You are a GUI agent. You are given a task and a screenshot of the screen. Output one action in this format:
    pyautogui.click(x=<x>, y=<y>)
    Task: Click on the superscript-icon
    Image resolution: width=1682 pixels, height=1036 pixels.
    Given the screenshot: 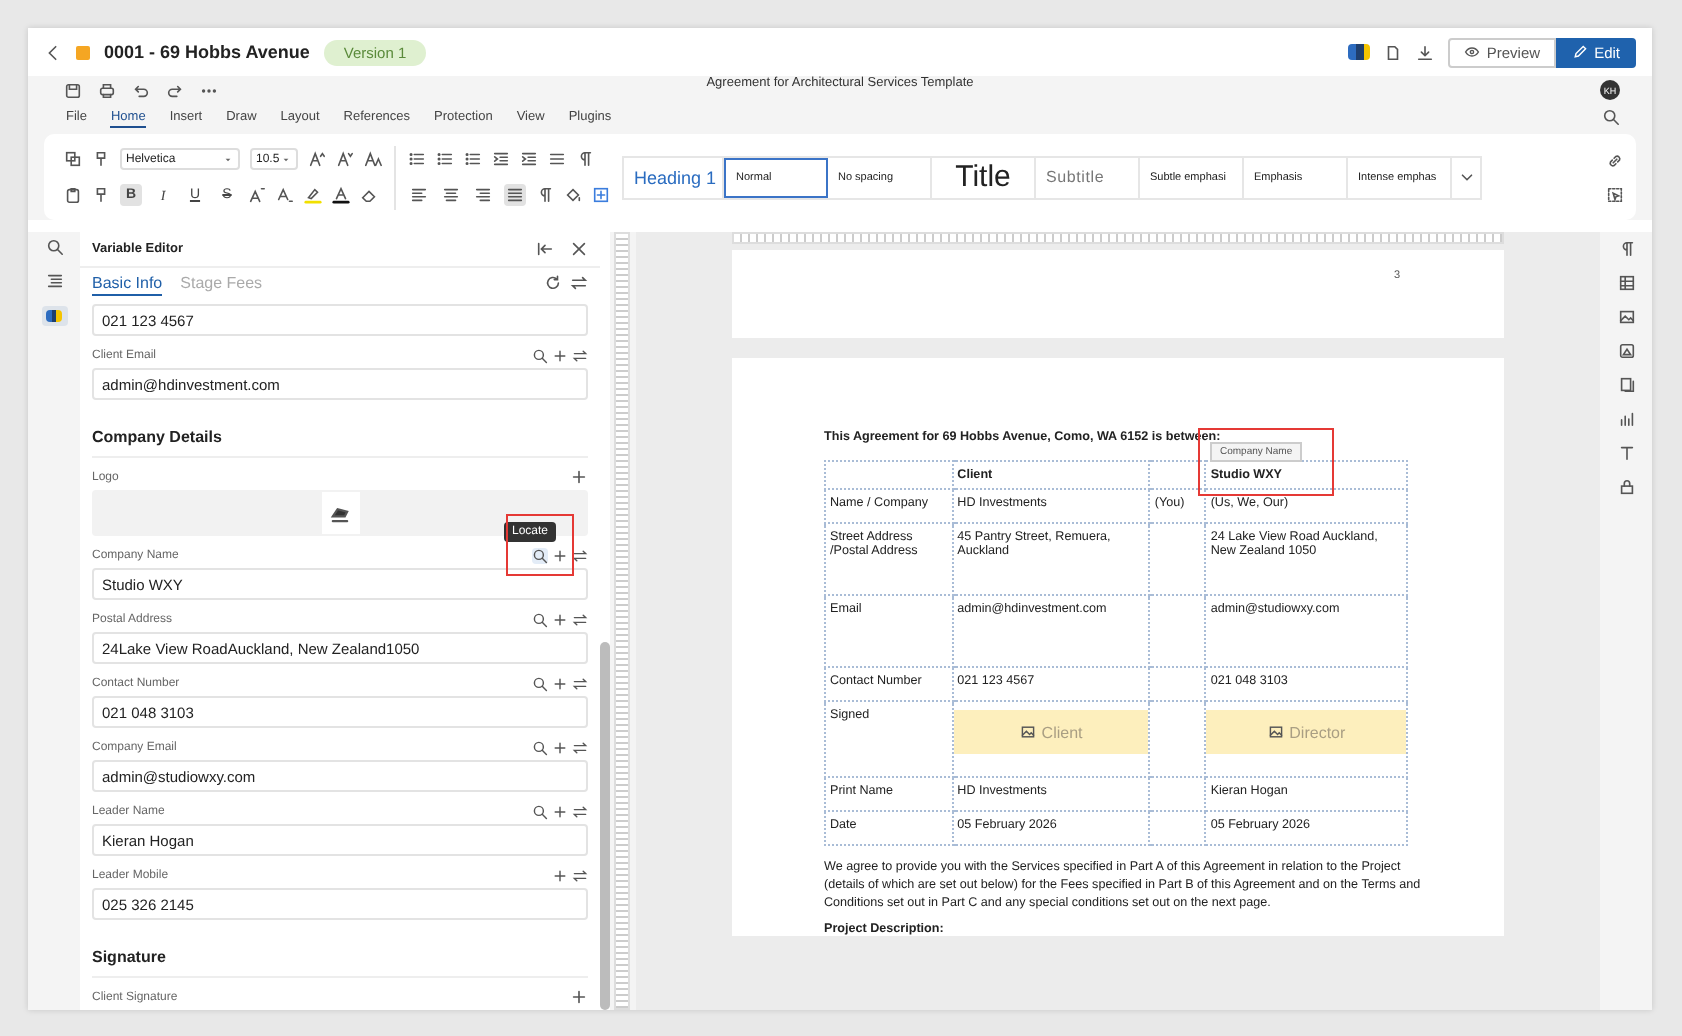 What is the action you would take?
    pyautogui.click(x=257, y=195)
    